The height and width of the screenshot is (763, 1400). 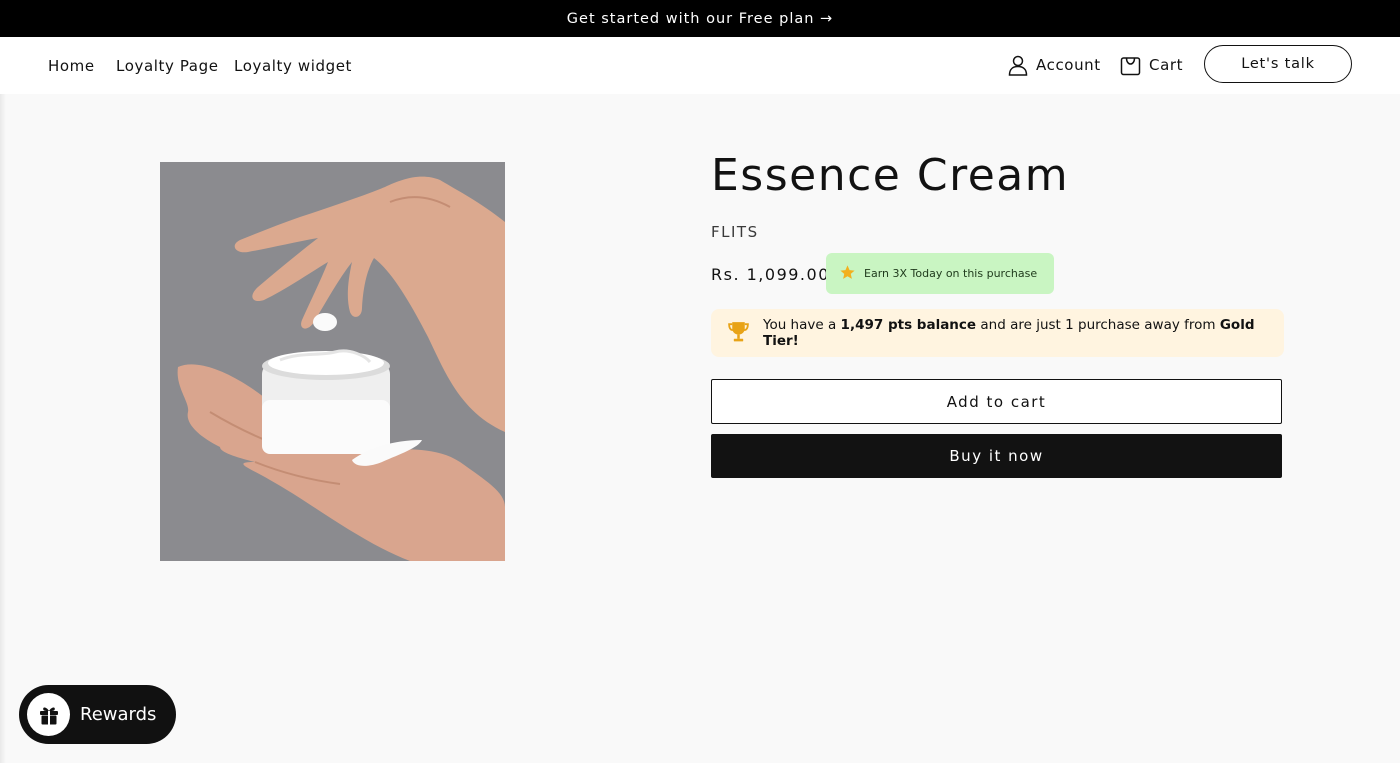 What do you see at coordinates (847, 274) in the screenshot?
I see `star-icon` at bounding box center [847, 274].